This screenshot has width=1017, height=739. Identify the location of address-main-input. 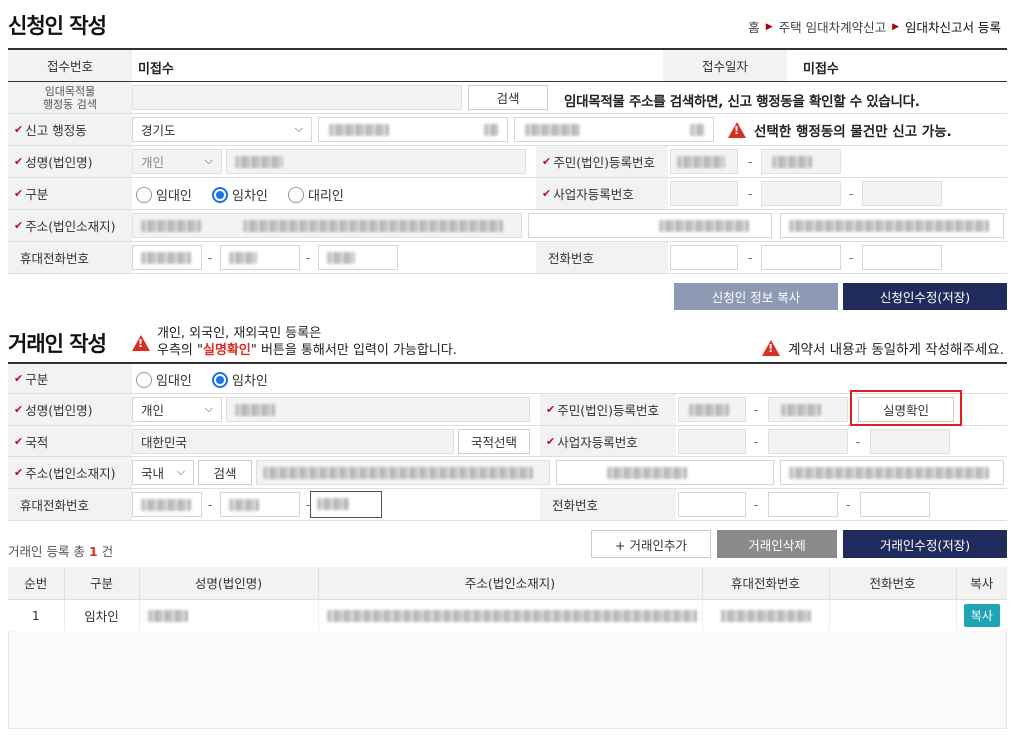
(327, 225).